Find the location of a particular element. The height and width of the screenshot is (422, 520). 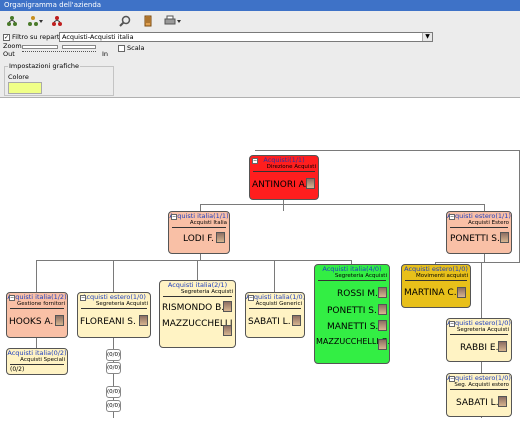

scale-label: Scala is located at coordinates (136, 48).